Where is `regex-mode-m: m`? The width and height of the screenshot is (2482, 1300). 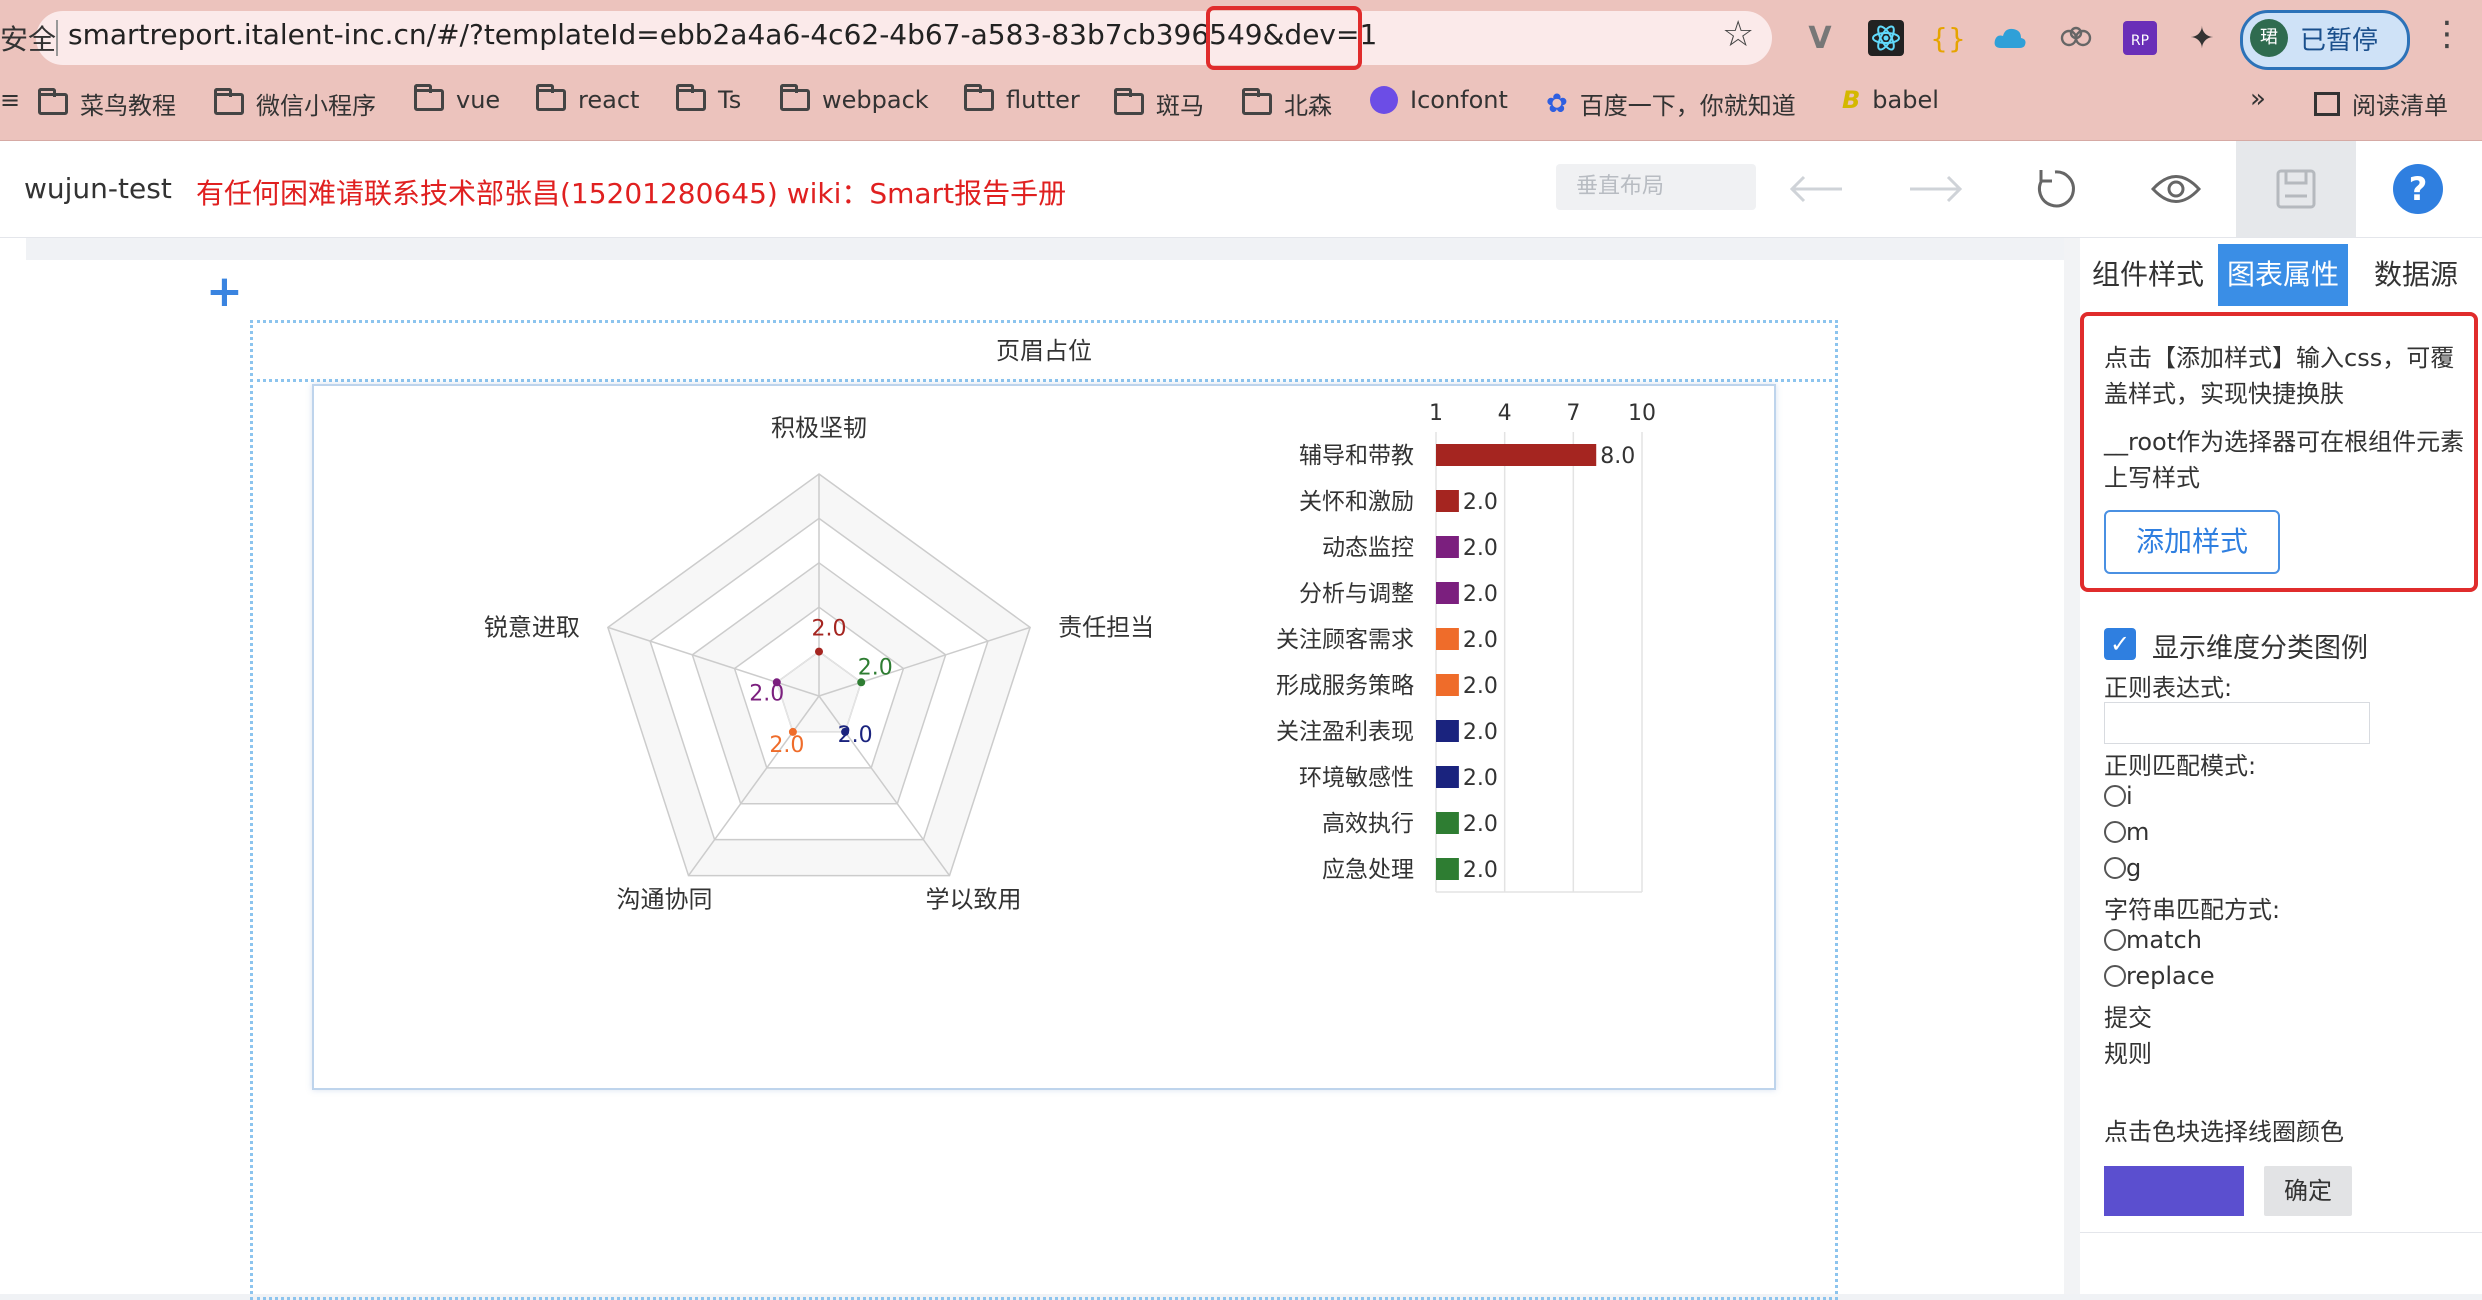
regex-mode-m: m is located at coordinates (2126, 832).